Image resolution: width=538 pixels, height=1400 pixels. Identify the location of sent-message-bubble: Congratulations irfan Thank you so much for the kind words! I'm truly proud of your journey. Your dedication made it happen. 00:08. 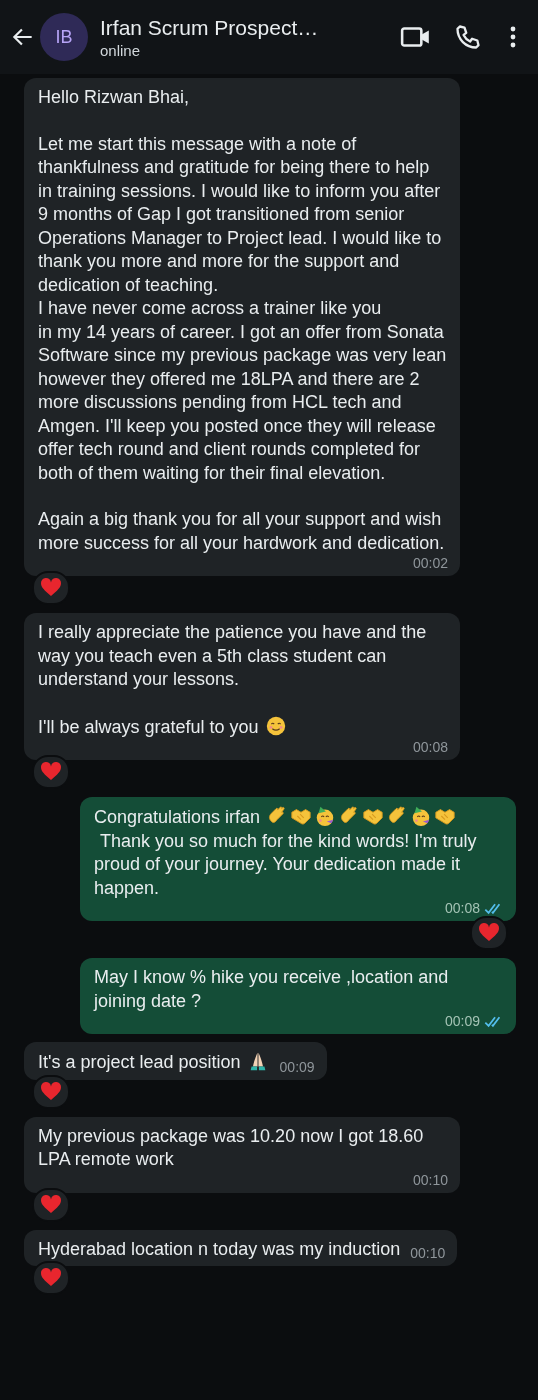
(298, 859).